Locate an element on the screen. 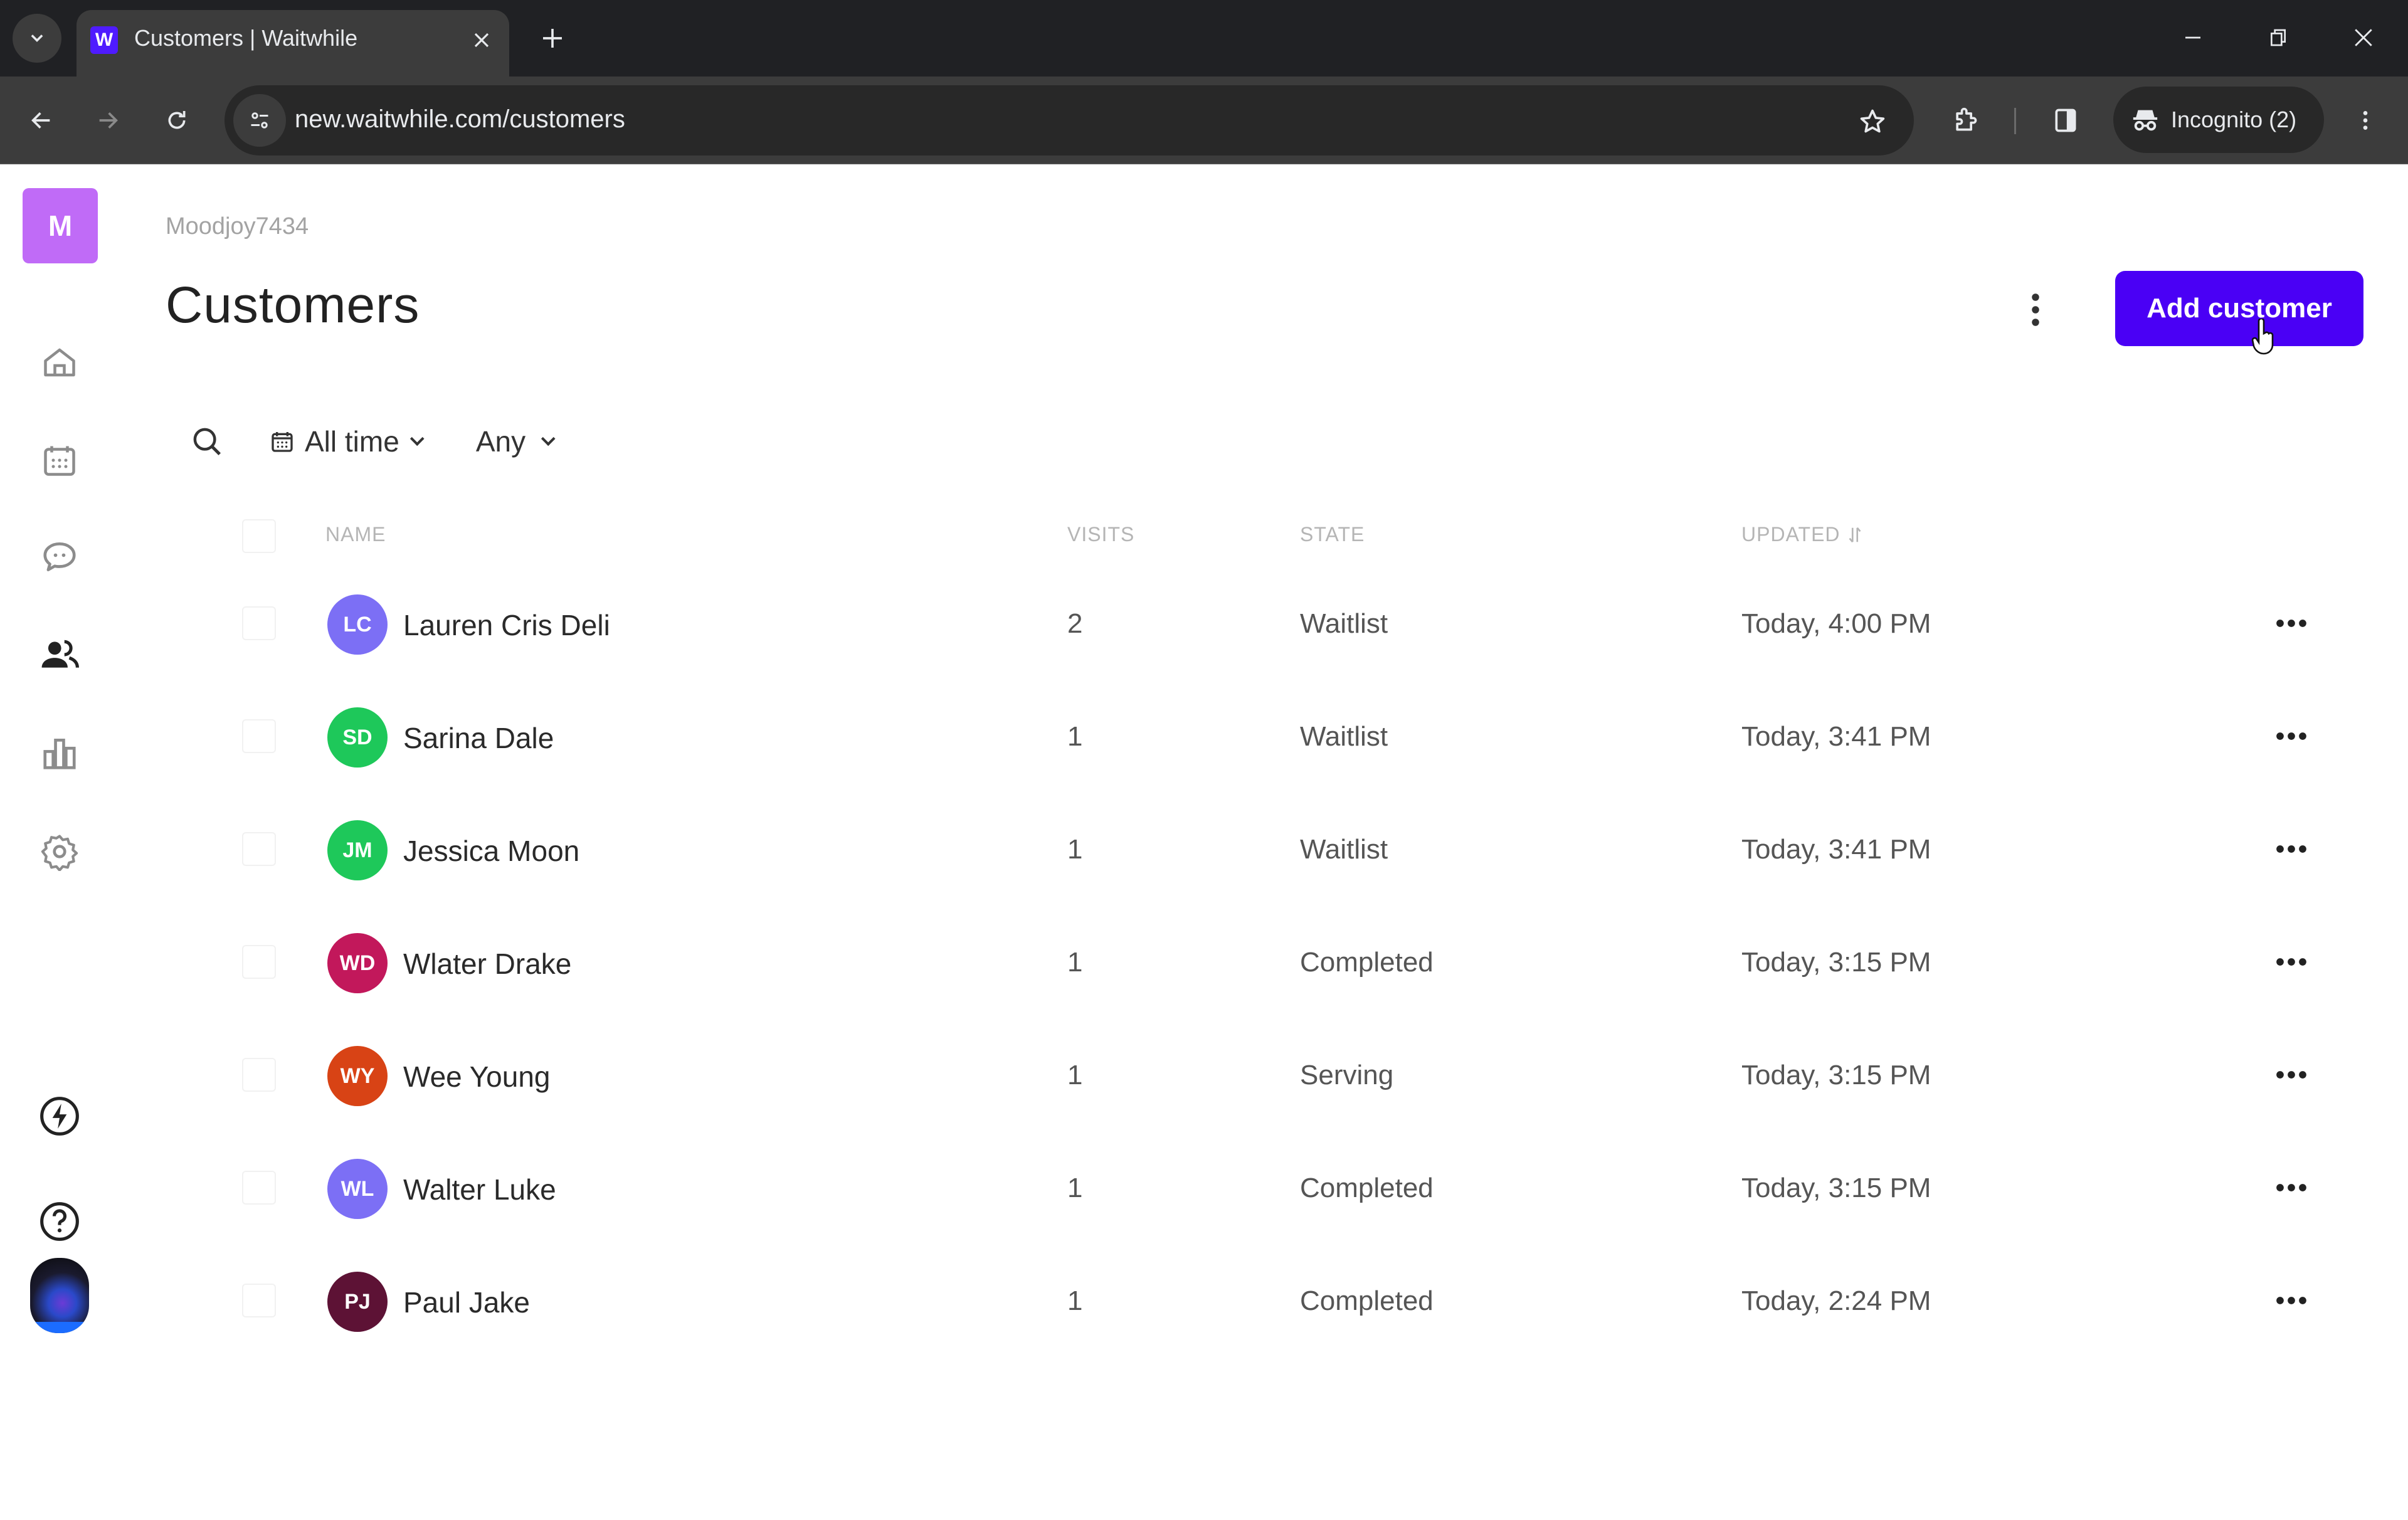 The image size is (2408, 1520). customer-state: Completed is located at coordinates (1367, 963).